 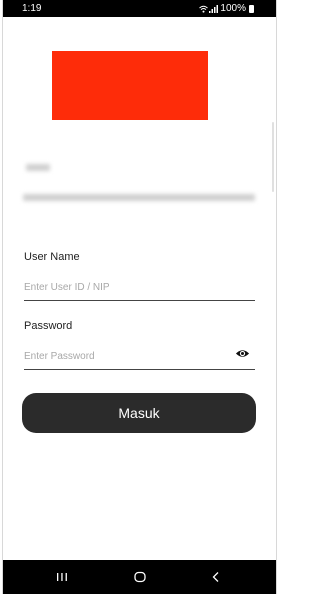 I want to click on eye-icon, so click(x=242, y=353).